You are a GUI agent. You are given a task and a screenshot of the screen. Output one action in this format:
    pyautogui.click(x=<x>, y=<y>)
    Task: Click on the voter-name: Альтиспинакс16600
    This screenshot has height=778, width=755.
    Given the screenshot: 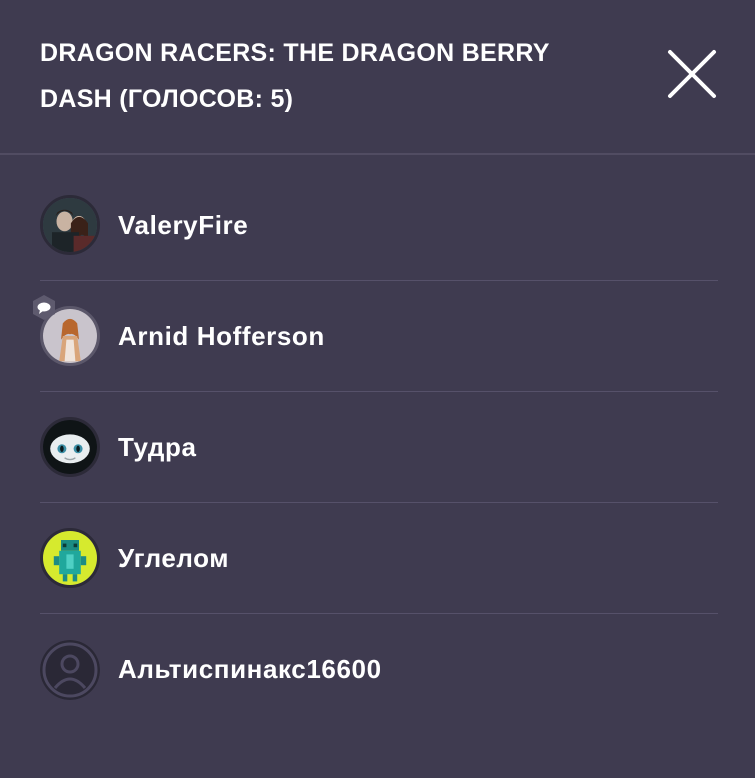 What is the action you would take?
    pyautogui.click(x=250, y=669)
    